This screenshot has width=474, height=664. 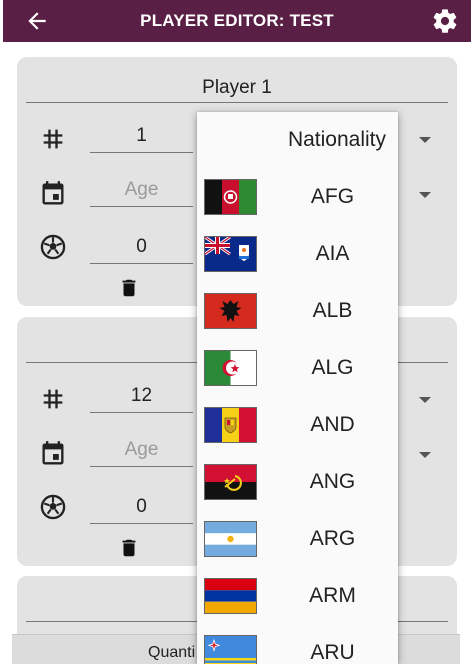 I want to click on dropdown-header: Nationality, so click(x=297, y=140).